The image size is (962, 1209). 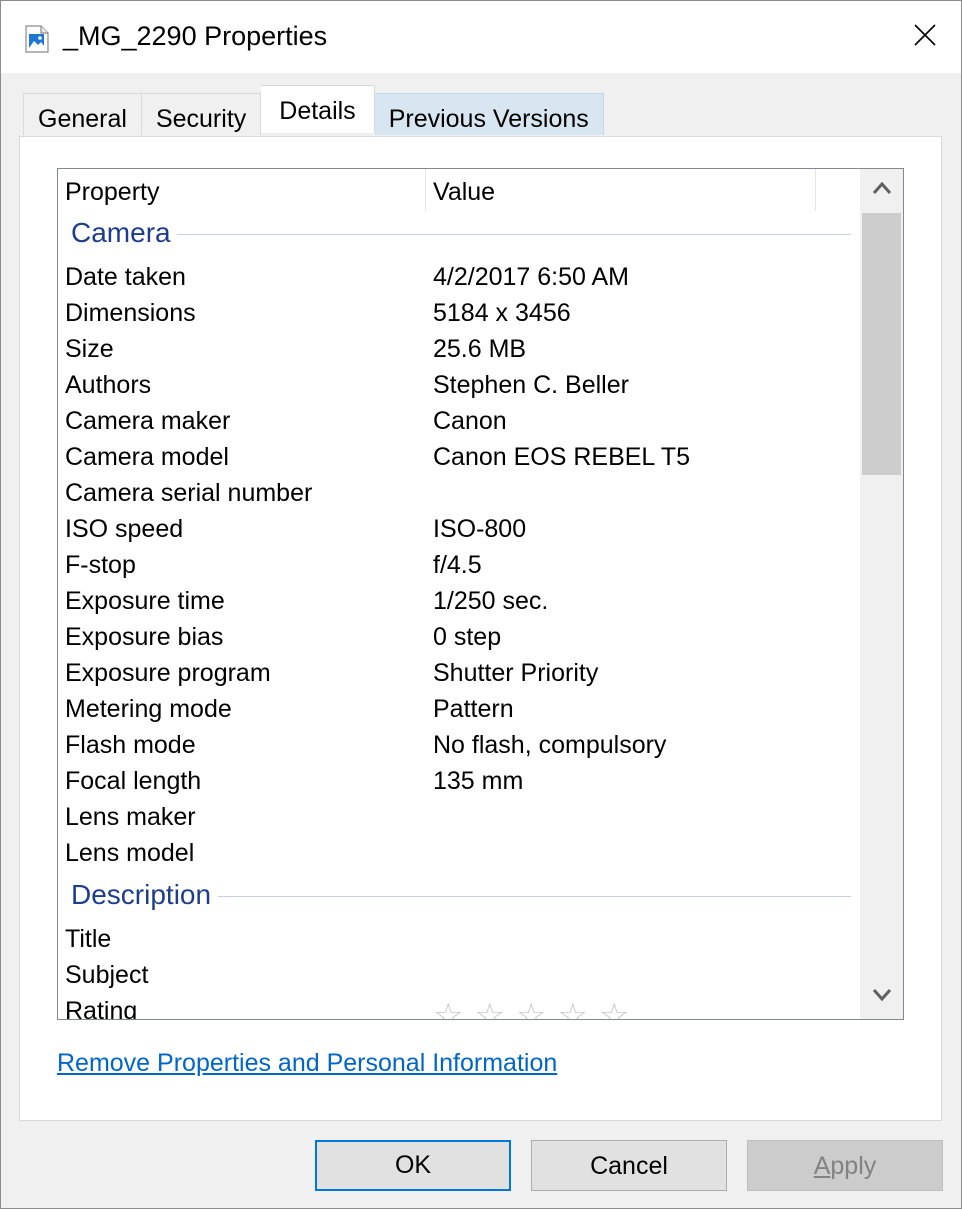 I want to click on property-value: Shutter Priority, so click(x=516, y=673).